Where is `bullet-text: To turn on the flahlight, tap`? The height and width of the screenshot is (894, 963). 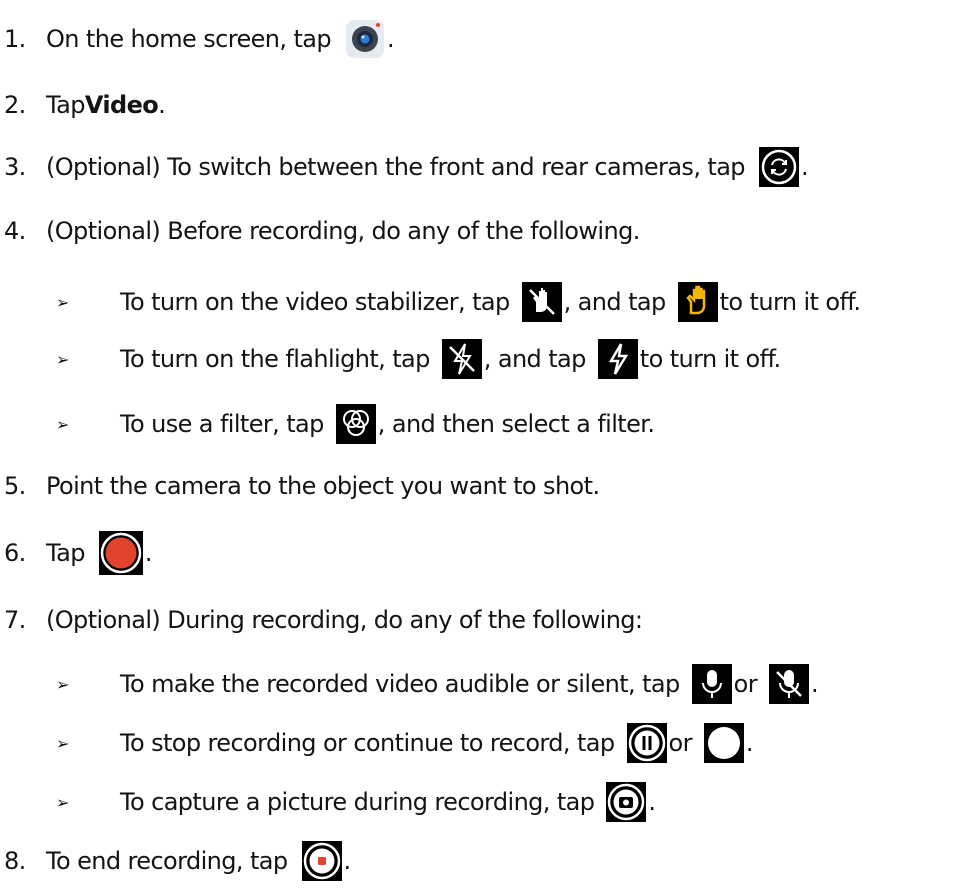
bullet-text: To turn on the flahlight, tap is located at coordinates (275, 359).